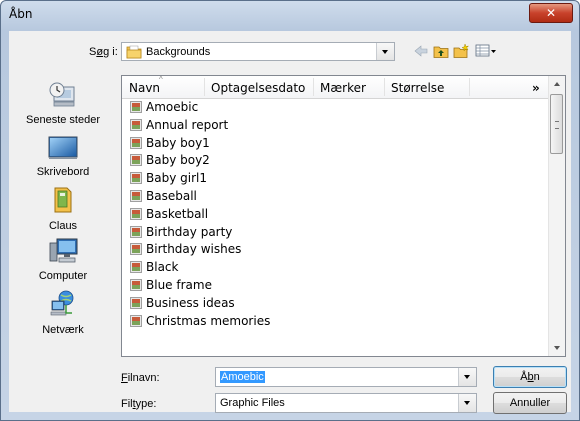 Image resolution: width=580 pixels, height=421 pixels. I want to click on window-title: Åbn, so click(21, 14).